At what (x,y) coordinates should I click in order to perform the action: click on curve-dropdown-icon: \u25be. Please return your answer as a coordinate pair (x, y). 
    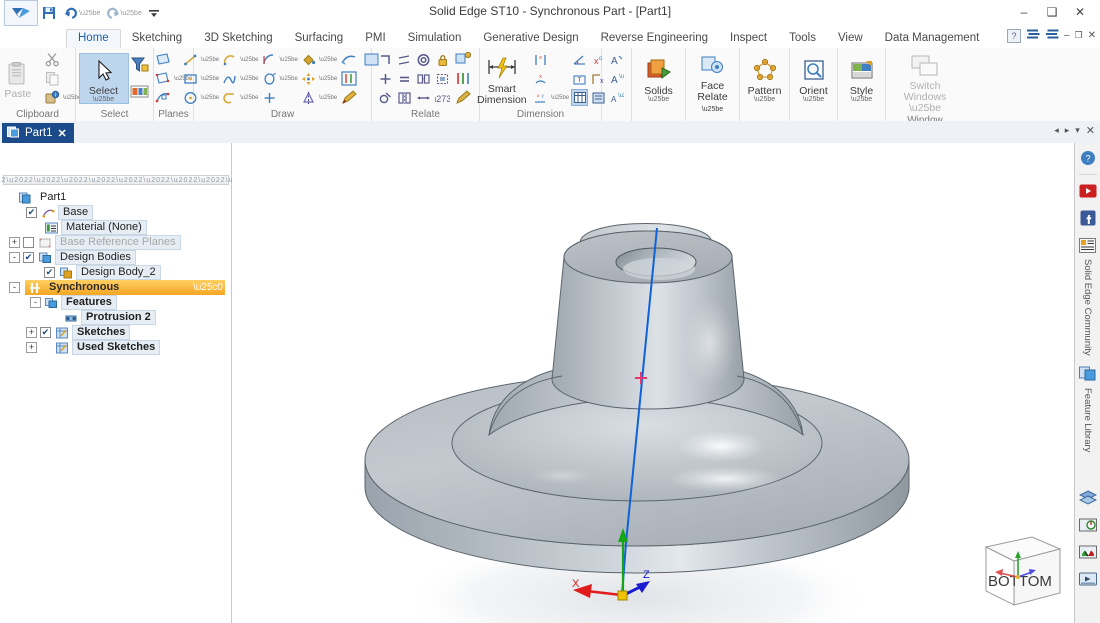
    Looking at the image, I should click on (249, 79).